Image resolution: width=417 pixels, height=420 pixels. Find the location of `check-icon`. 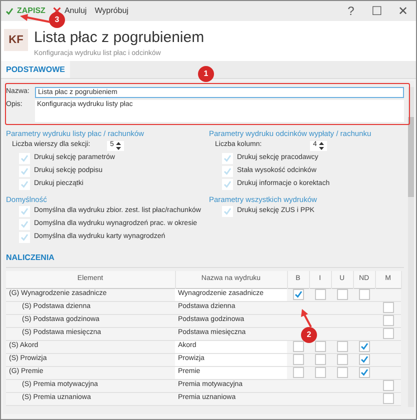

check-icon is located at coordinates (9, 11).